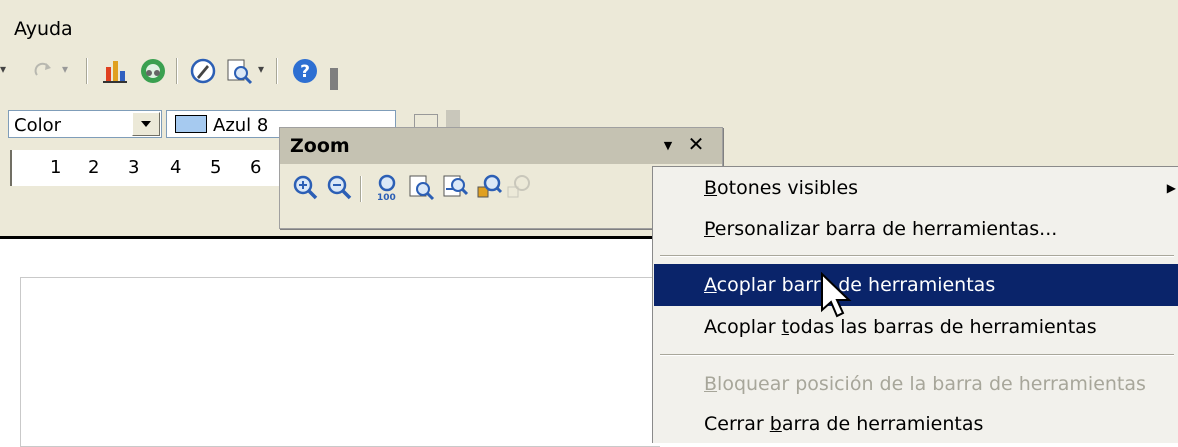 Image resolution: width=1178 pixels, height=447 pixels. I want to click on ruler-number: 2, so click(94, 167).